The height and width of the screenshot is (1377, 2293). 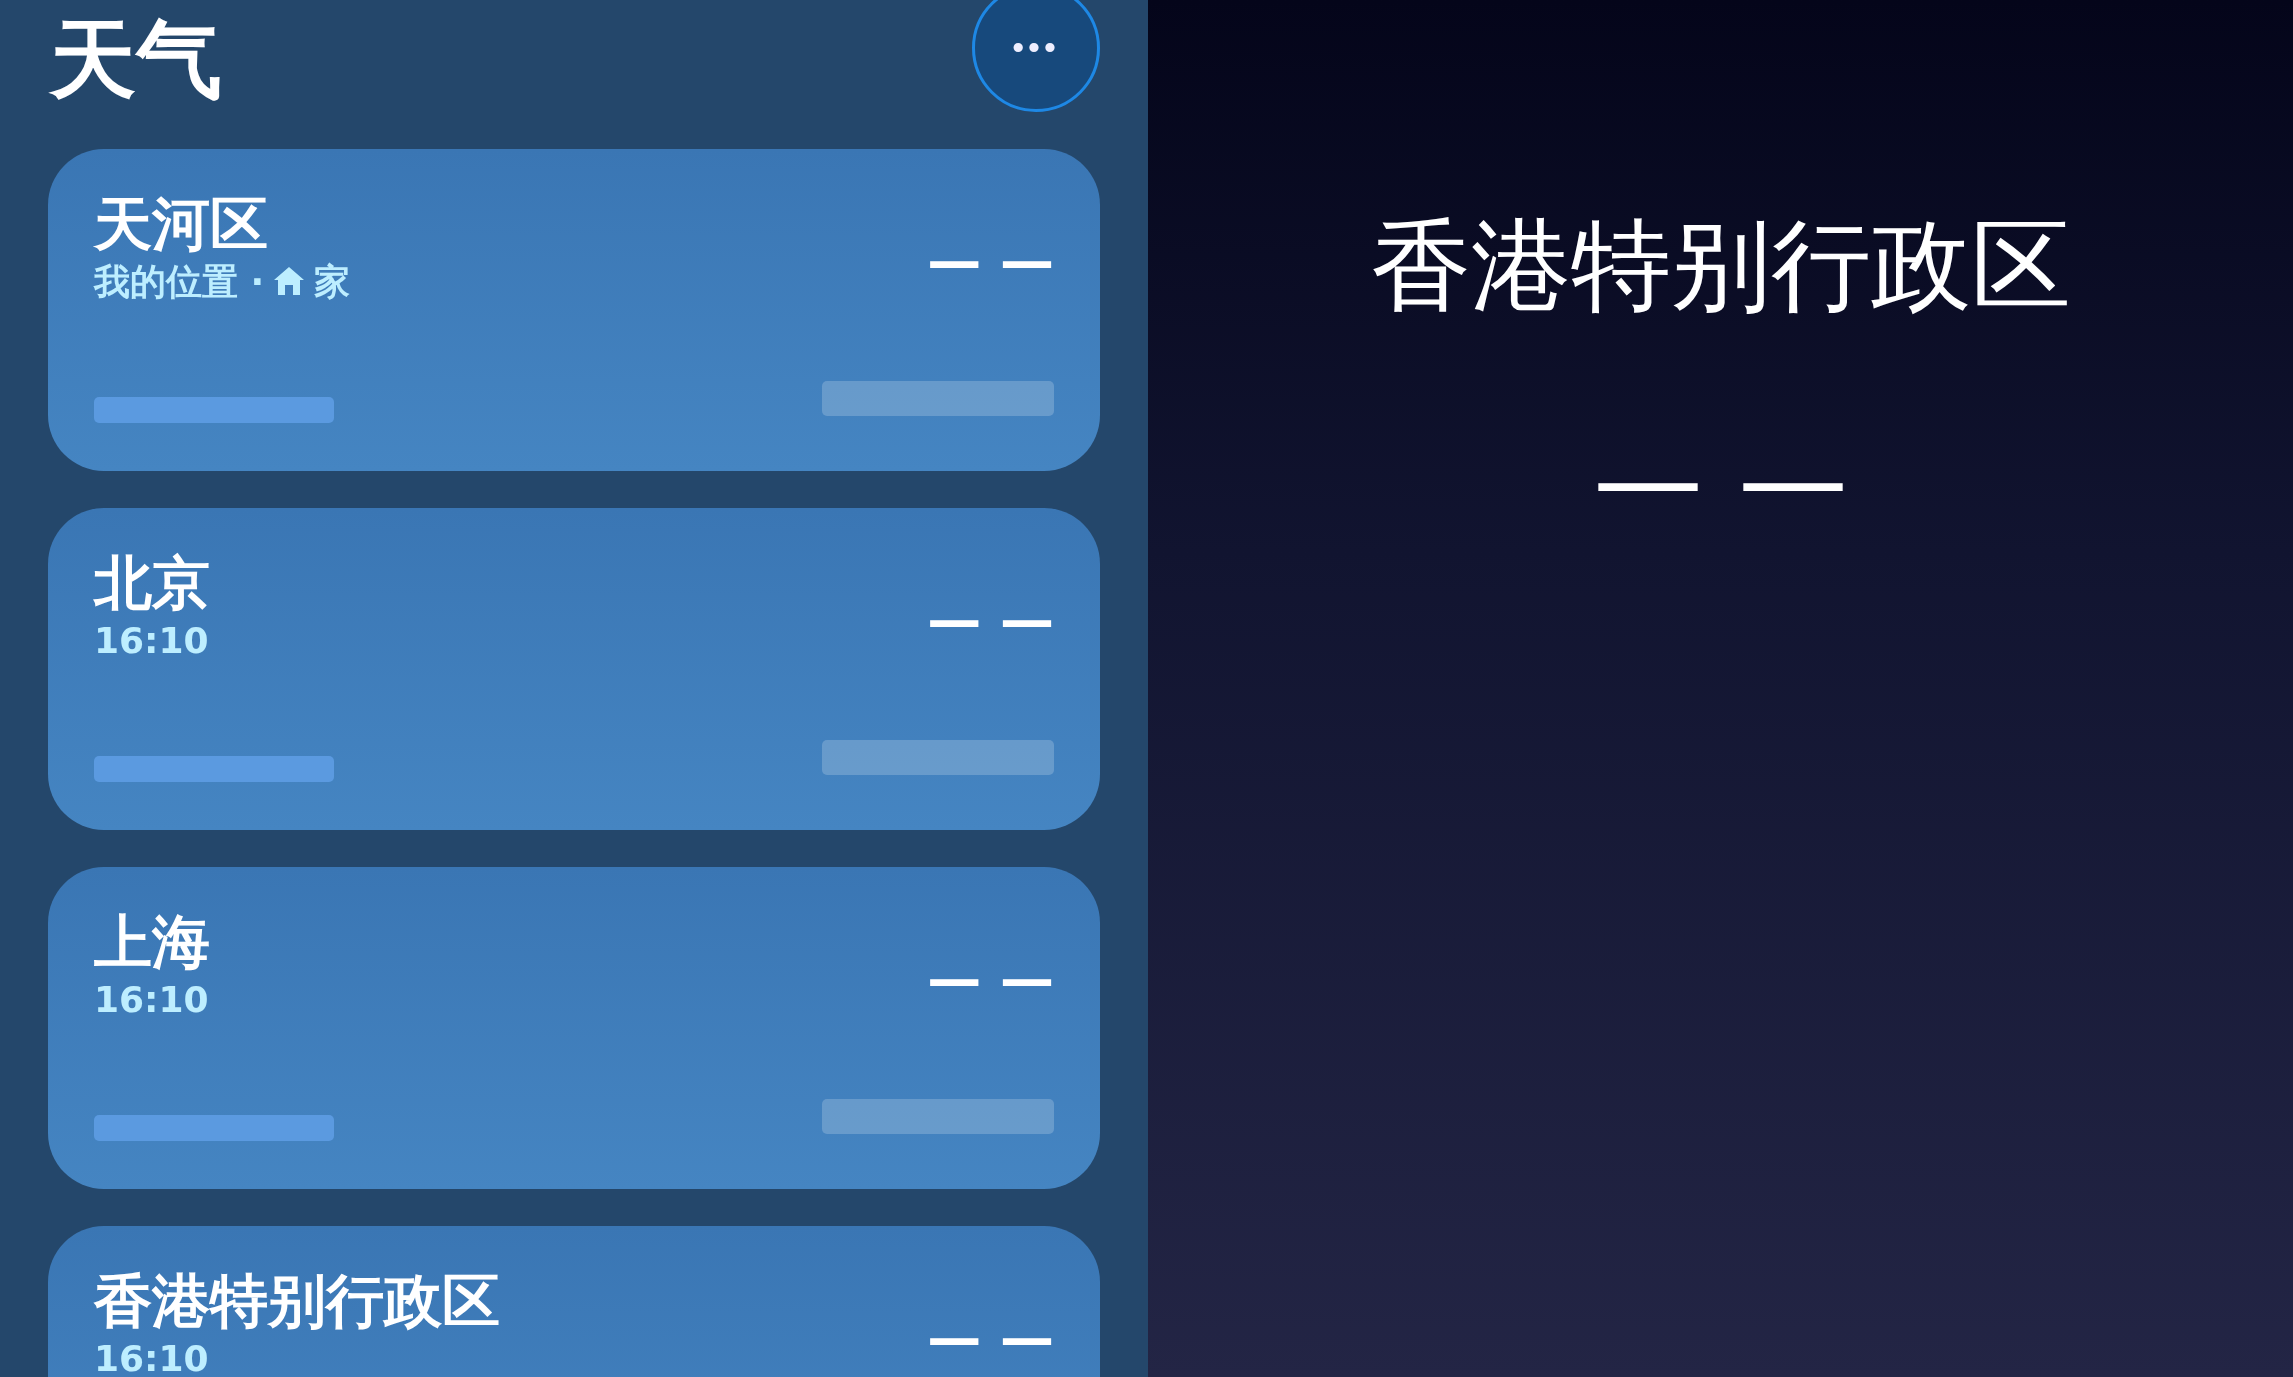 What do you see at coordinates (152, 583) in the screenshot?
I see `location-name: 北京` at bounding box center [152, 583].